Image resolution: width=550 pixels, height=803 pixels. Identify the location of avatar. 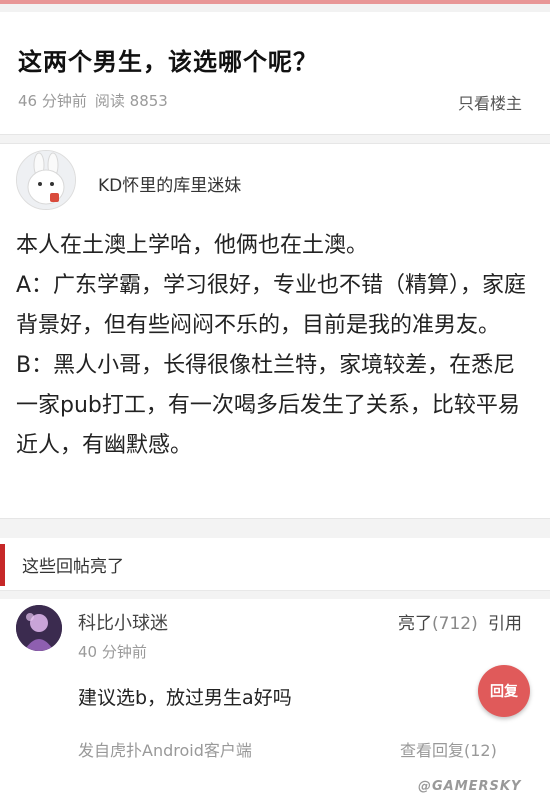
(39, 628).